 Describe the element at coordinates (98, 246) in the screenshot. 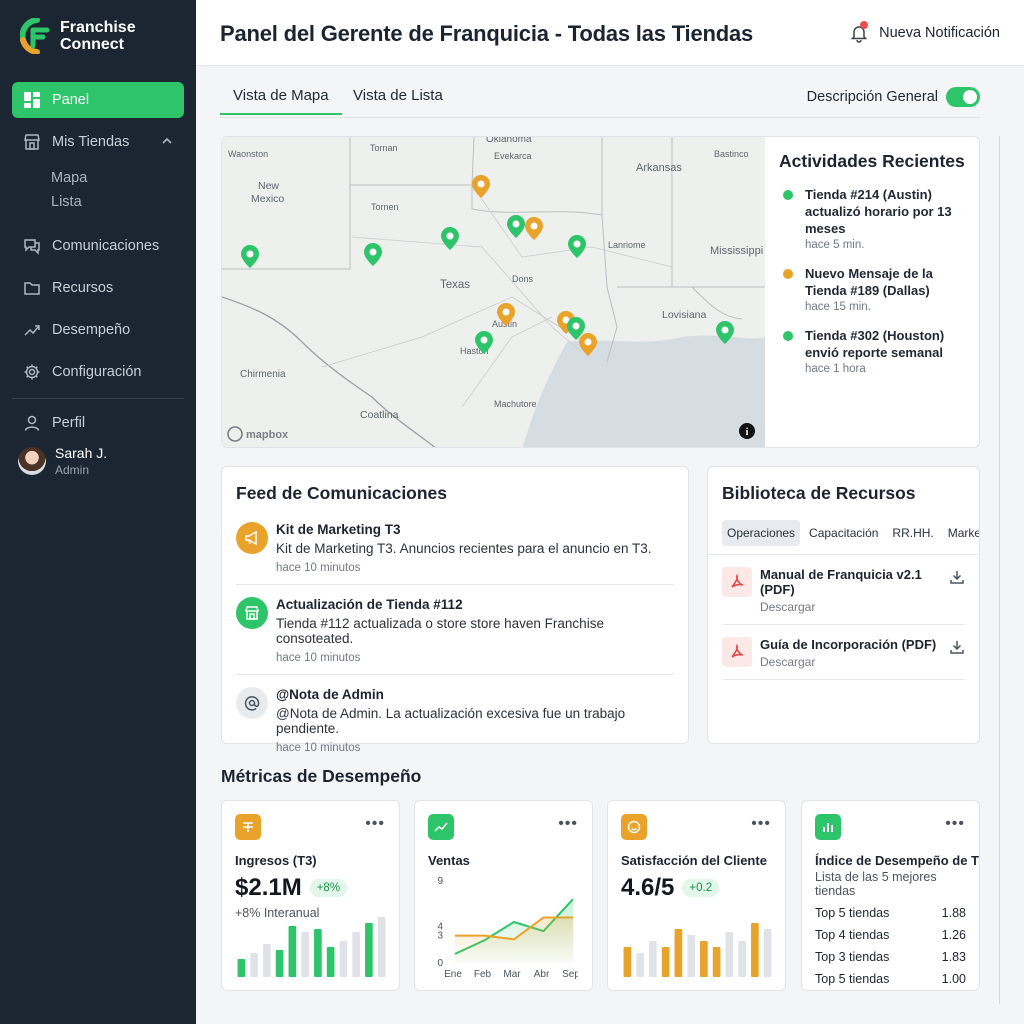

I see `sidebar-item-comunicaciones: Comunicaciones` at that location.